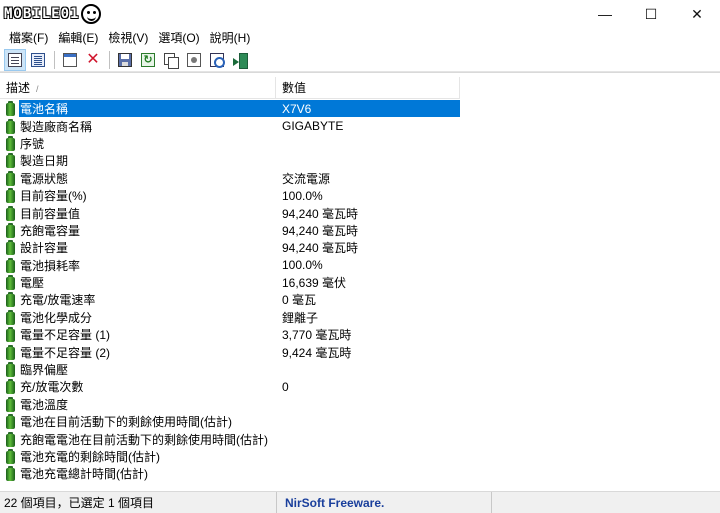  What do you see at coordinates (128, 38) in the screenshot?
I see `menu-view: 檢視(V)` at bounding box center [128, 38].